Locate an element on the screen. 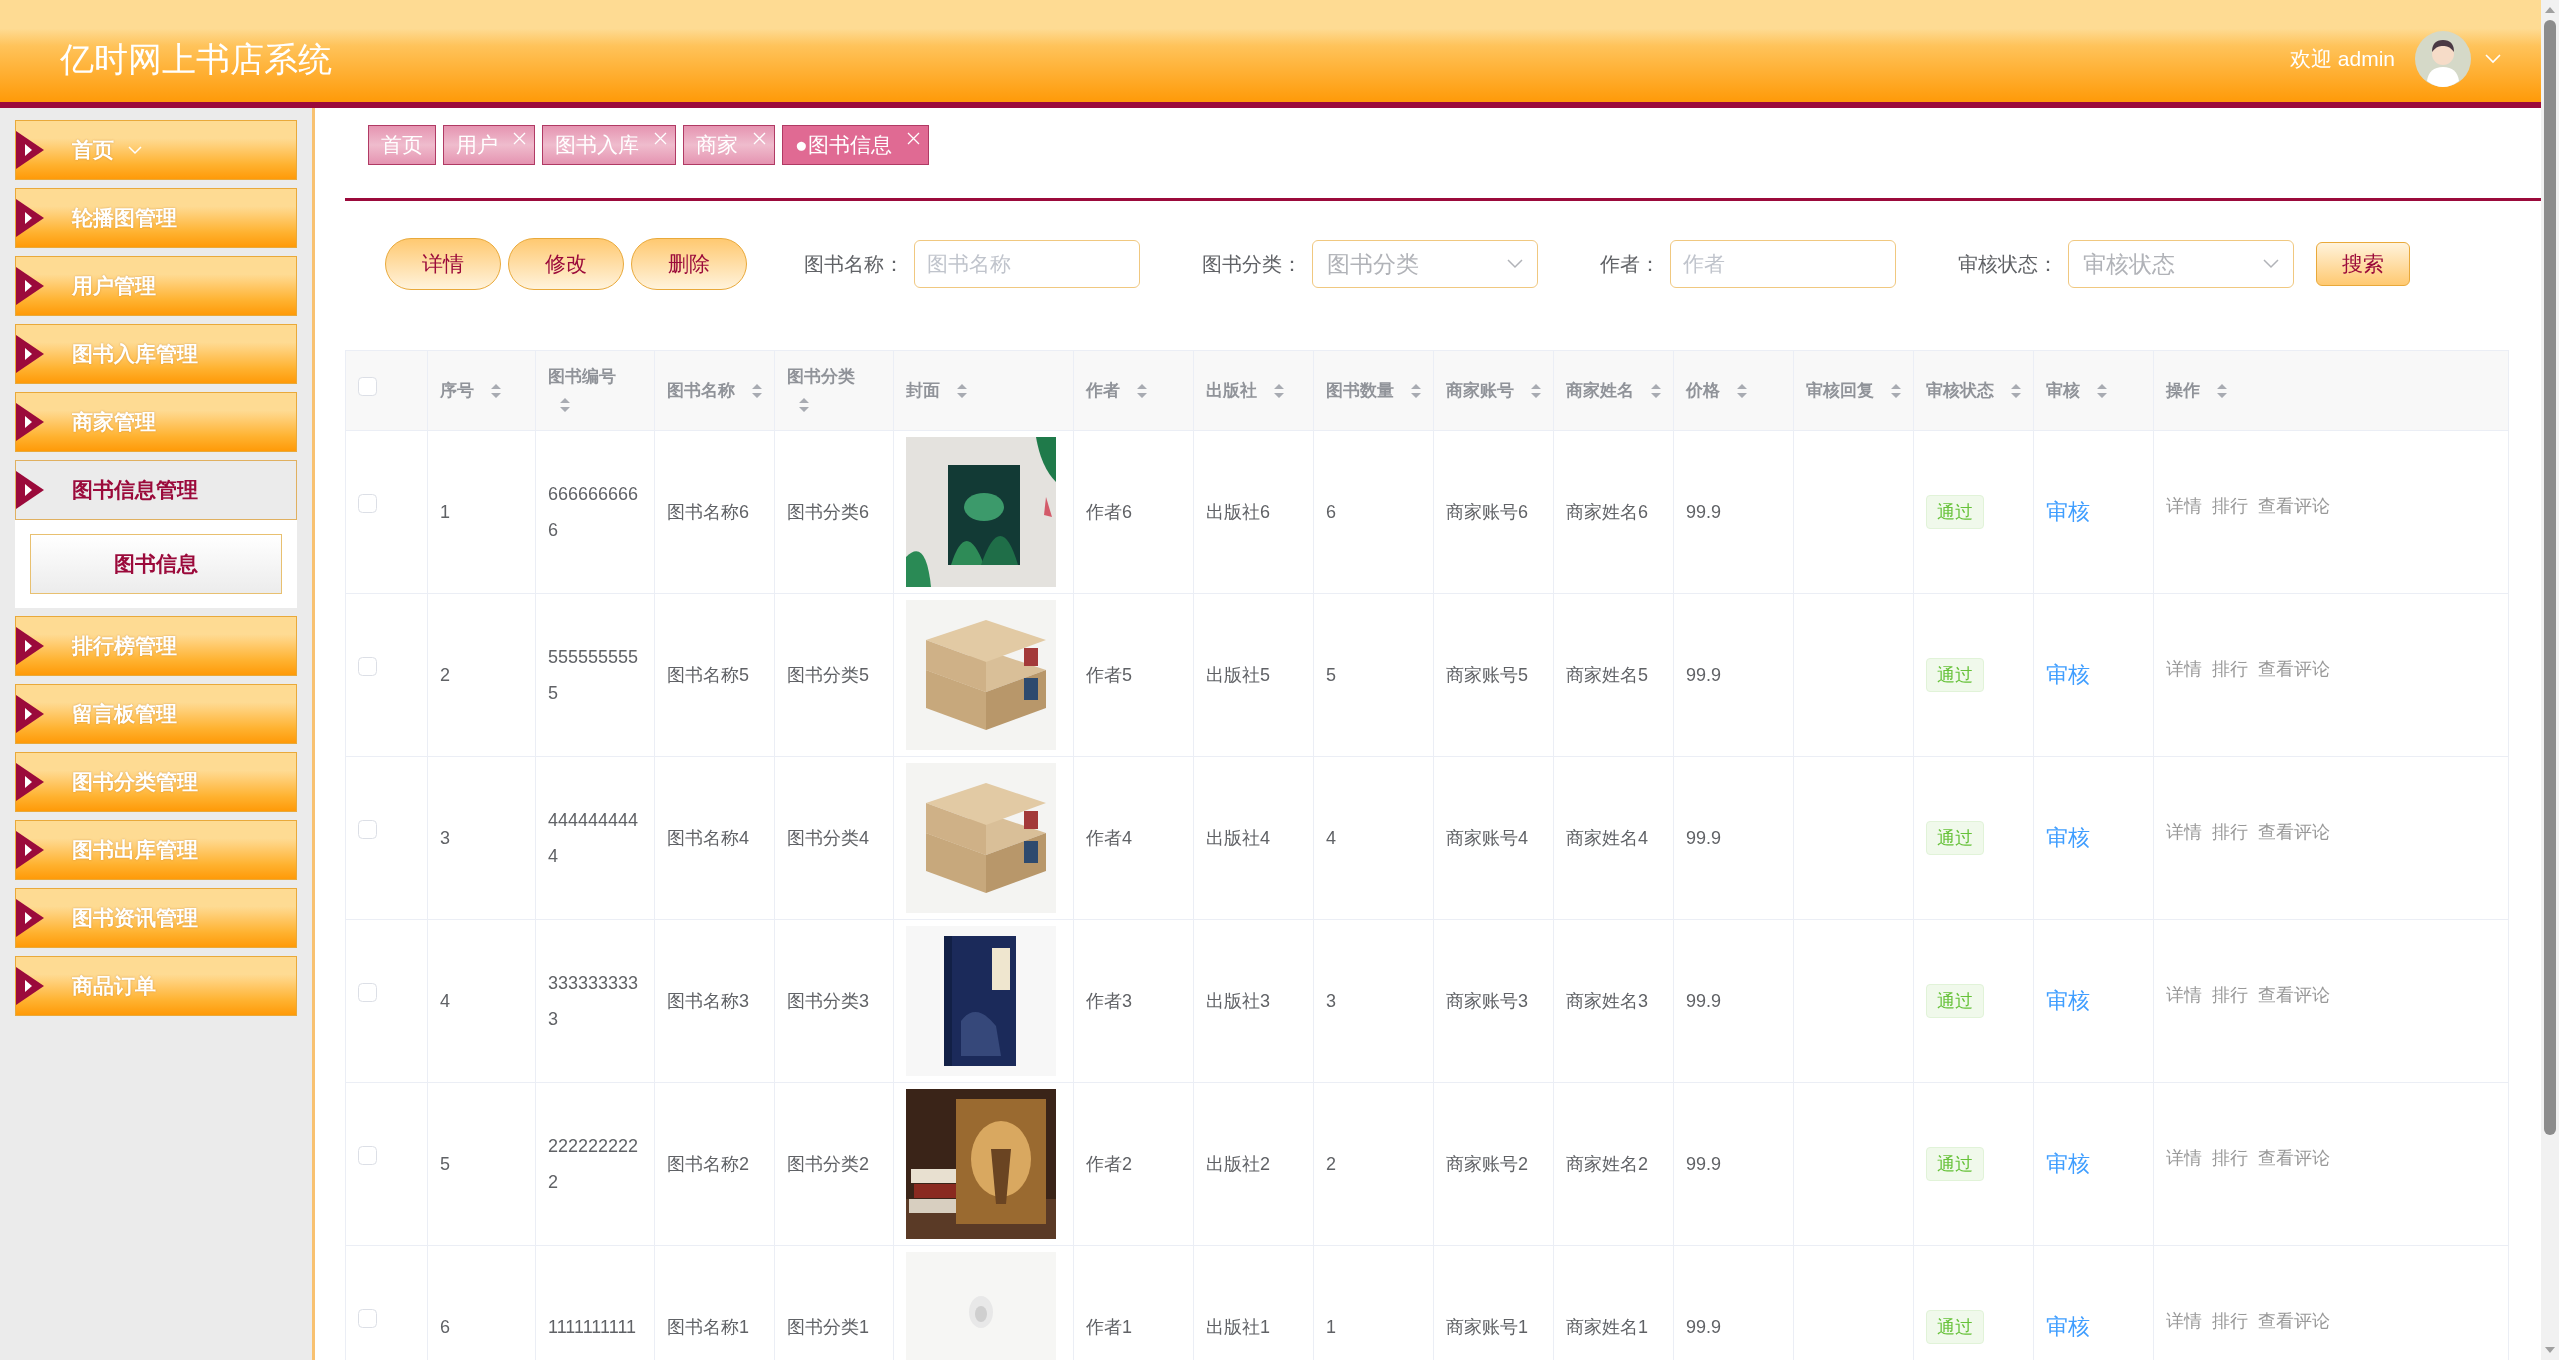  action-button: 修改 is located at coordinates (566, 264).